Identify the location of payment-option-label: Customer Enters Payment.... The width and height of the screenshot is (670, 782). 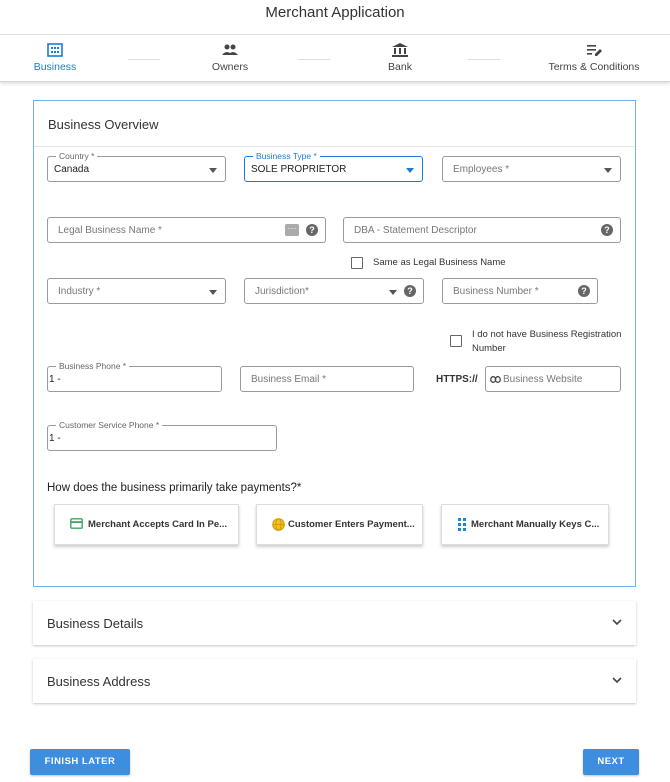
(351, 524).